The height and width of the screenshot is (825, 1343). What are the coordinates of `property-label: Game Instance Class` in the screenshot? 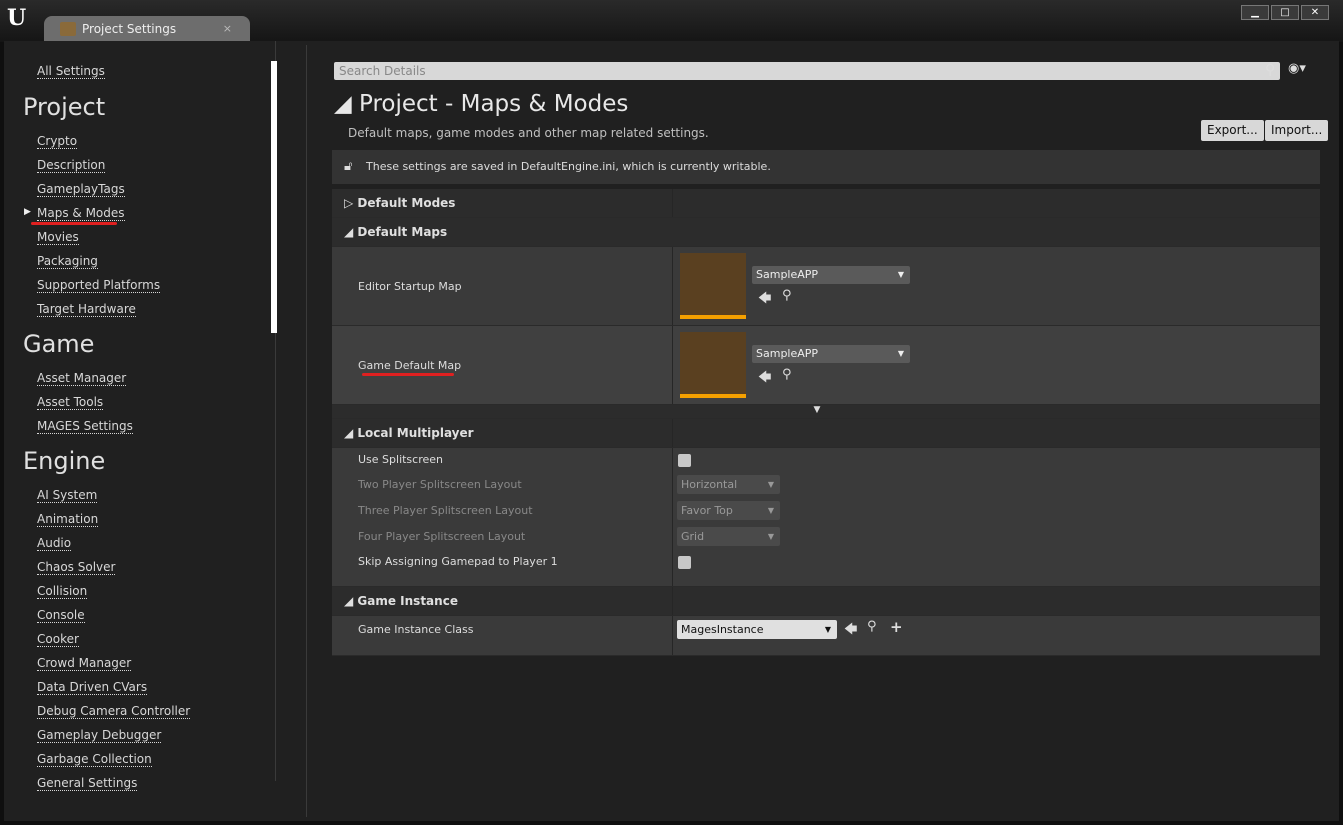 It's located at (416, 629).